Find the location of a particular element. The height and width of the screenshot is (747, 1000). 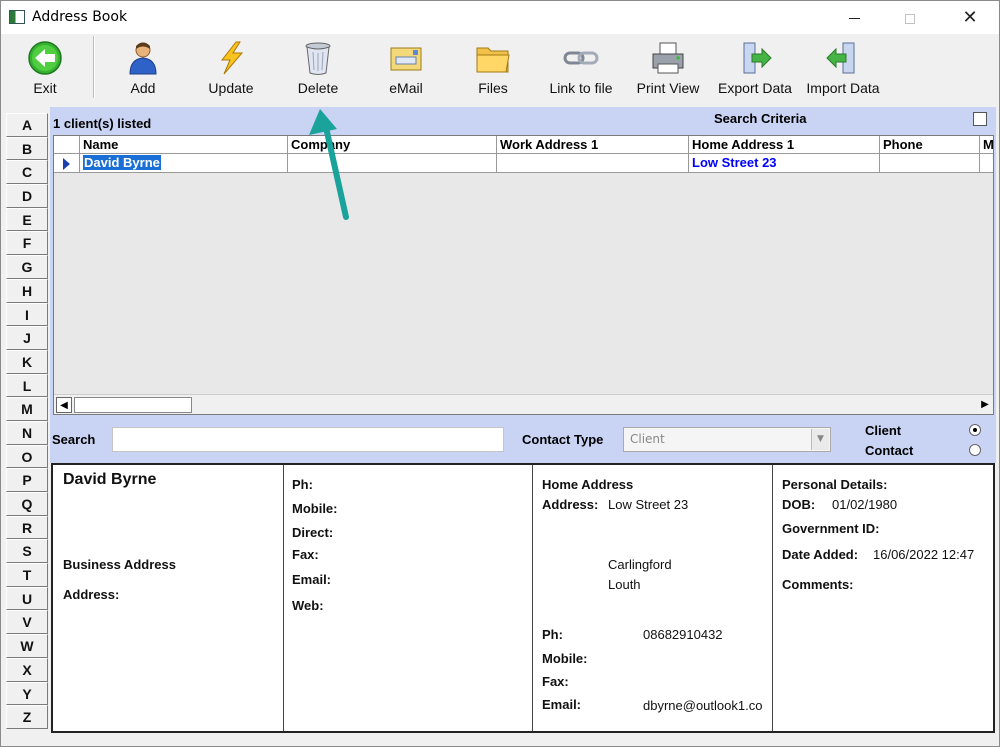

email-icon is located at coordinates (406, 59).